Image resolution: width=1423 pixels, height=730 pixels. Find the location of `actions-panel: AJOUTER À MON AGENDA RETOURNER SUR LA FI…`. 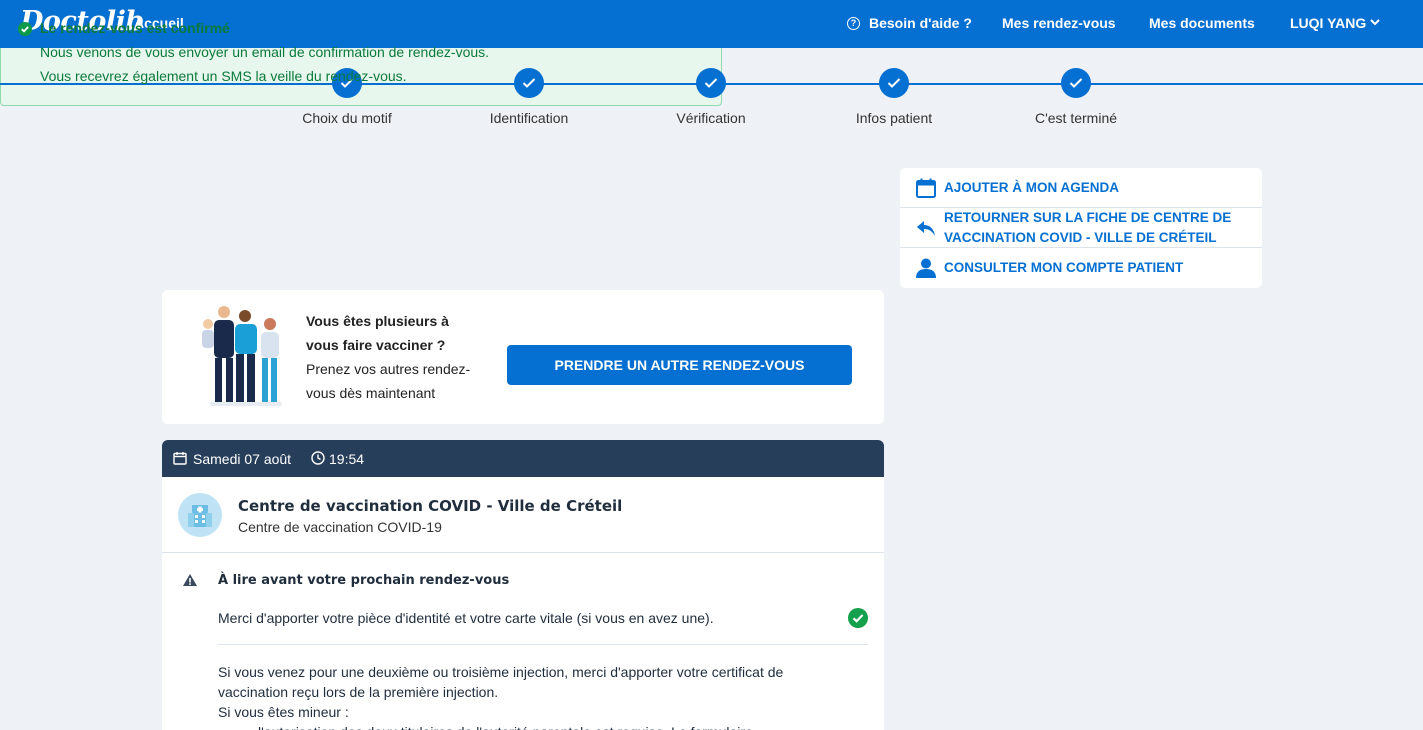

actions-panel: AJOUTER À MON AGENDA RETOURNER SUR LA FI… is located at coordinates (1081, 228).